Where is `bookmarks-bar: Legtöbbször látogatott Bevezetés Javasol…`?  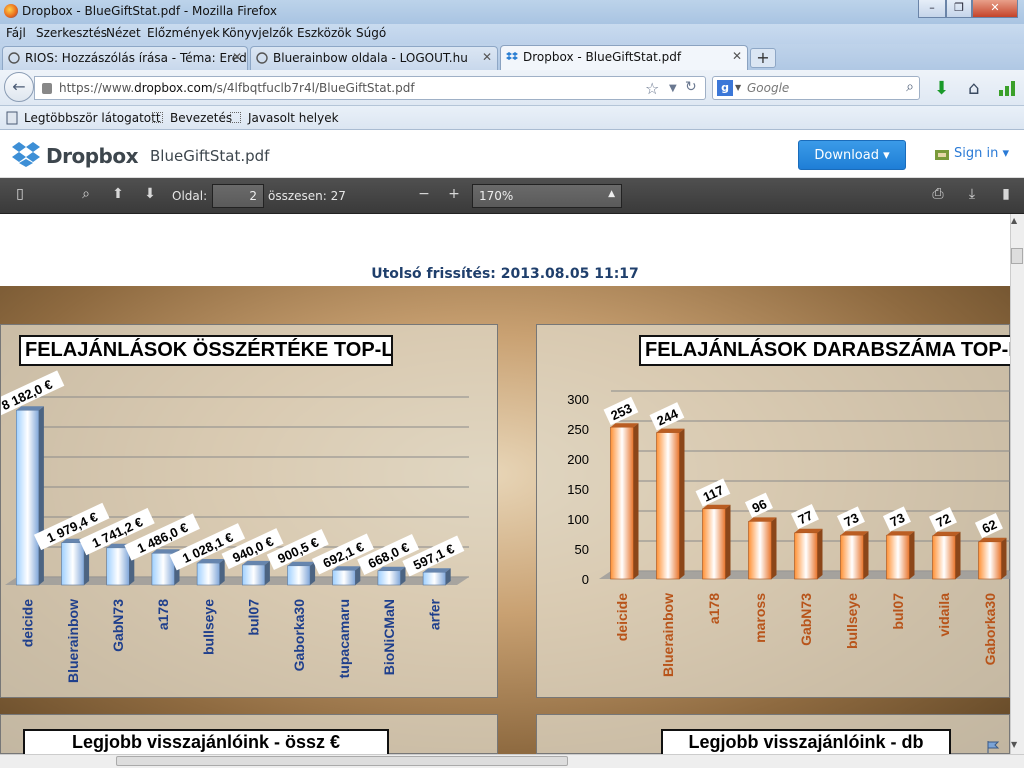 bookmarks-bar: Legtöbbször látogatott Bevezetés Javasol… is located at coordinates (512, 118).